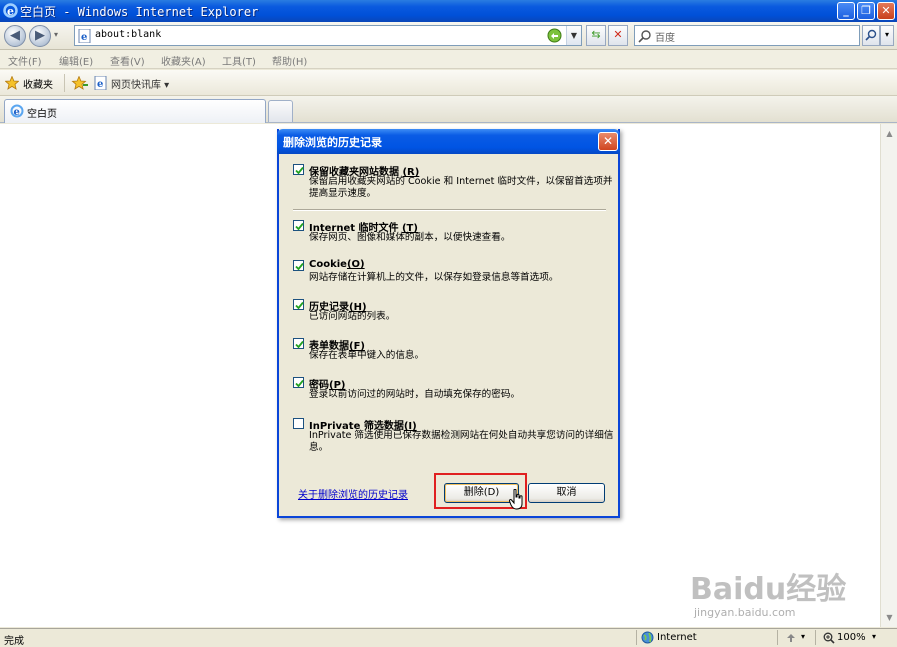 The height and width of the screenshot is (647, 897). Describe the element at coordinates (886, 11) in the screenshot. I see `close-window-button: ✕` at that location.